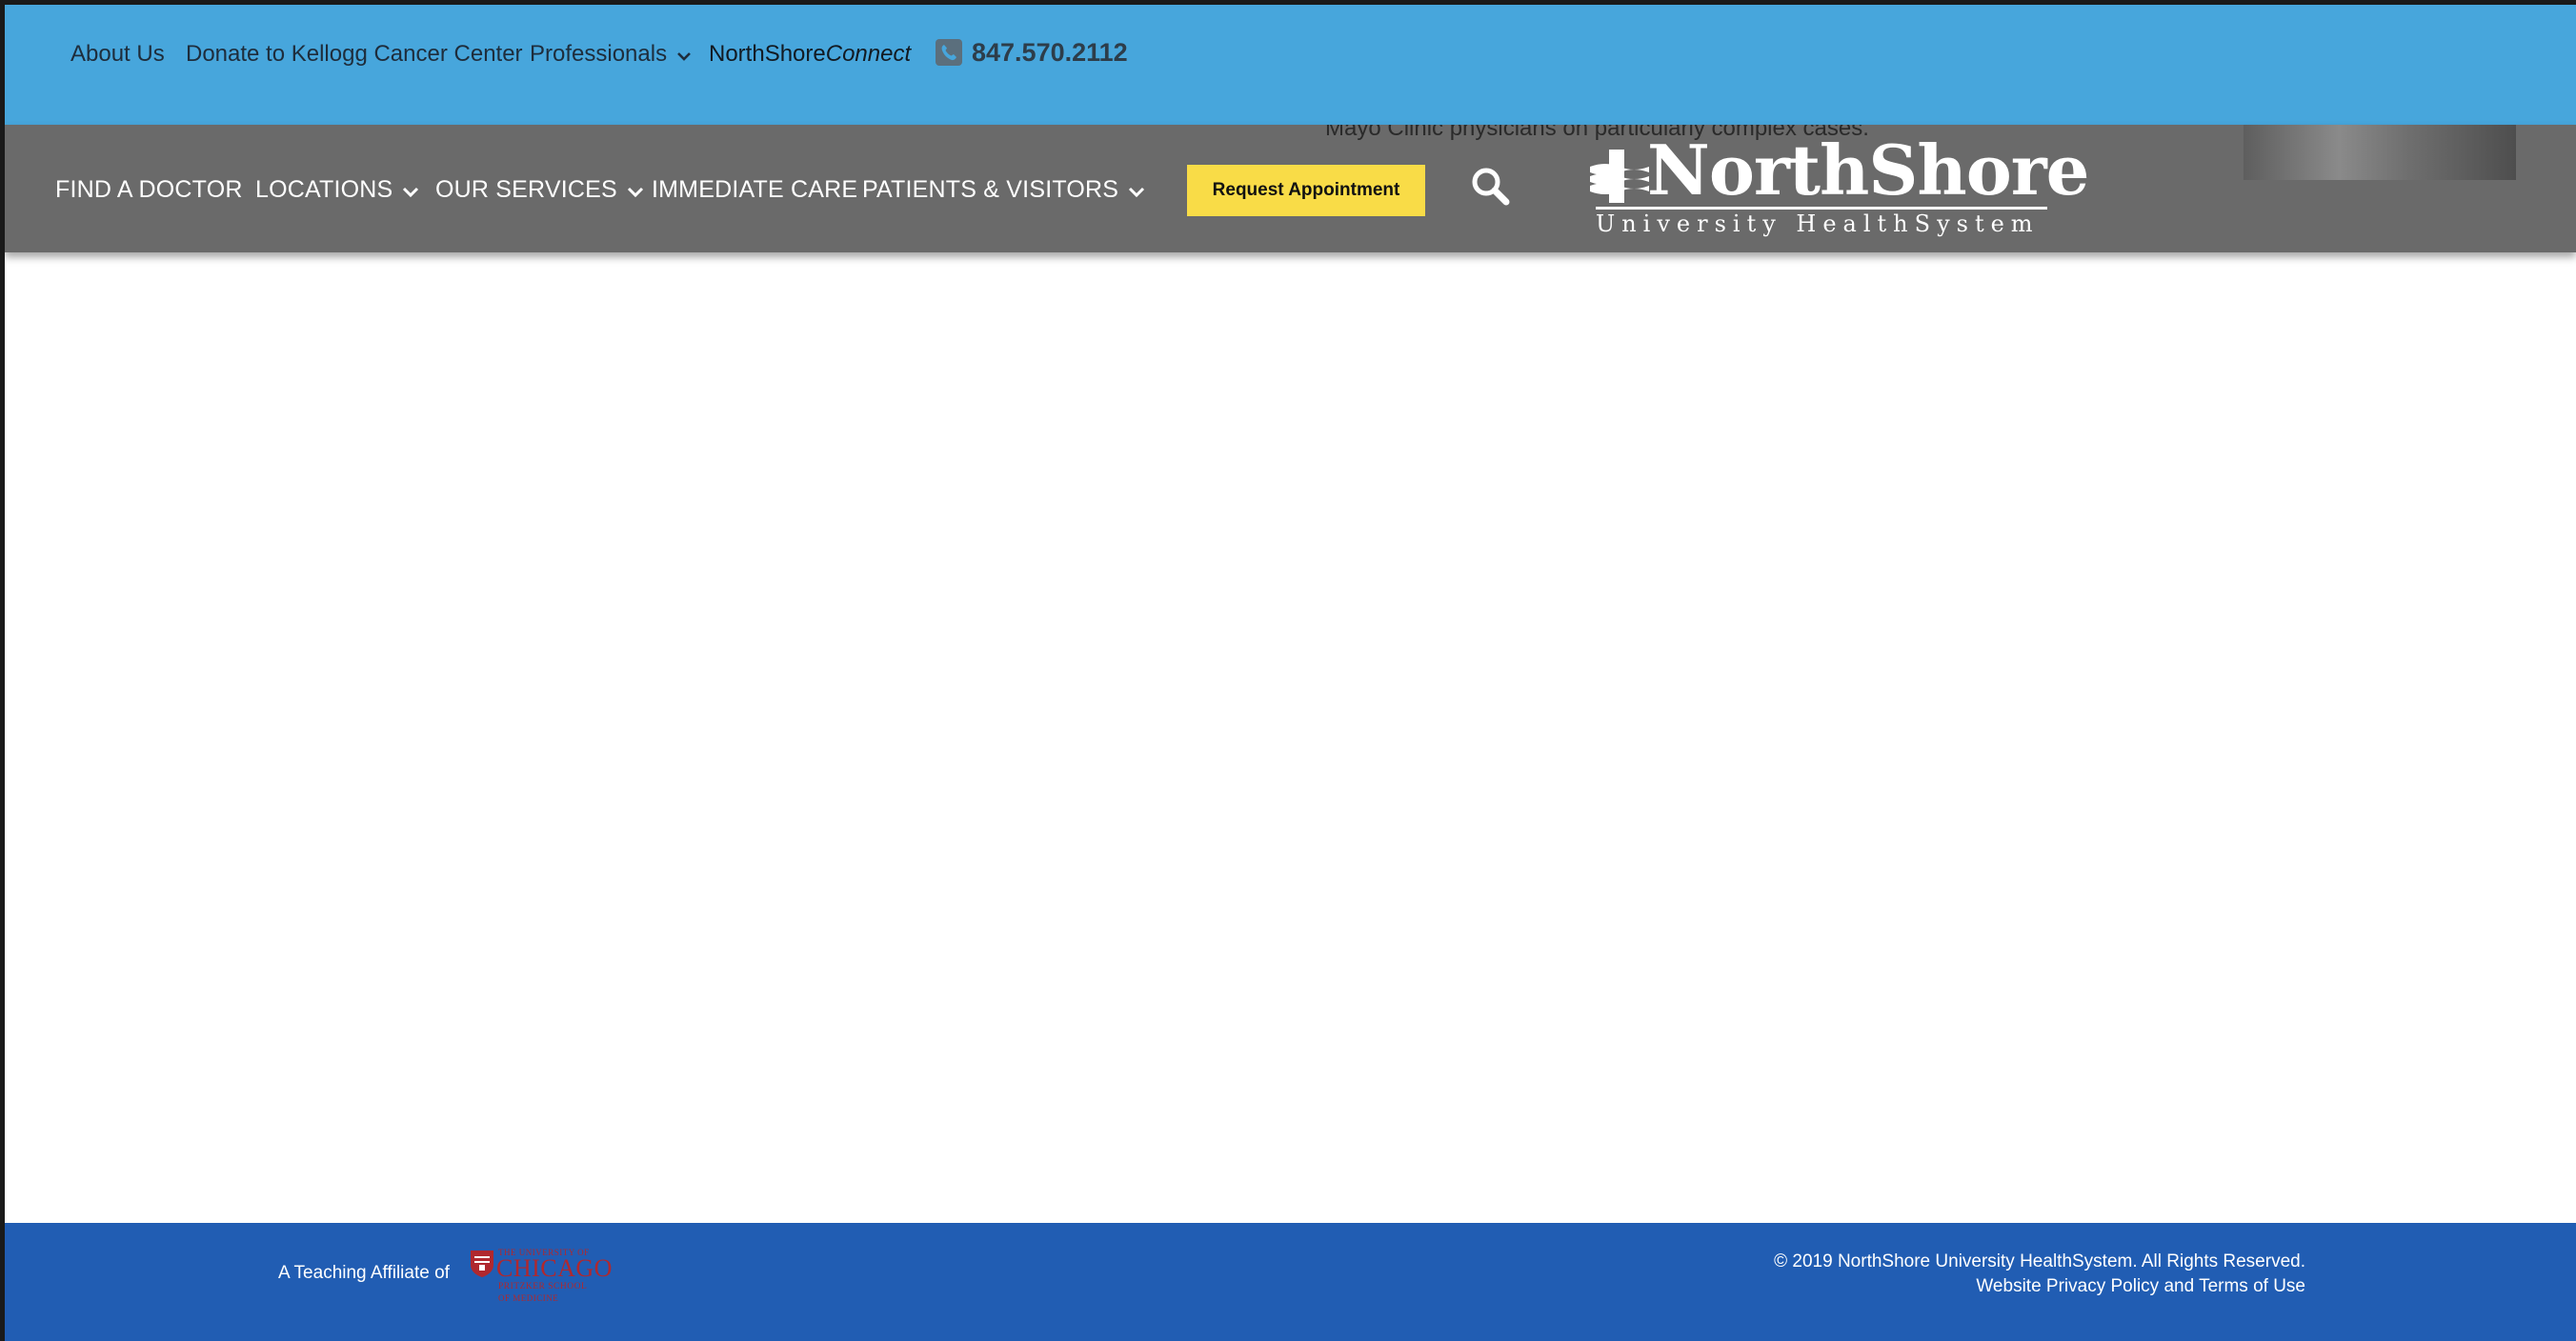 This screenshot has width=2576, height=1341. I want to click on nav-locations: LOCATIONS, so click(337, 190).